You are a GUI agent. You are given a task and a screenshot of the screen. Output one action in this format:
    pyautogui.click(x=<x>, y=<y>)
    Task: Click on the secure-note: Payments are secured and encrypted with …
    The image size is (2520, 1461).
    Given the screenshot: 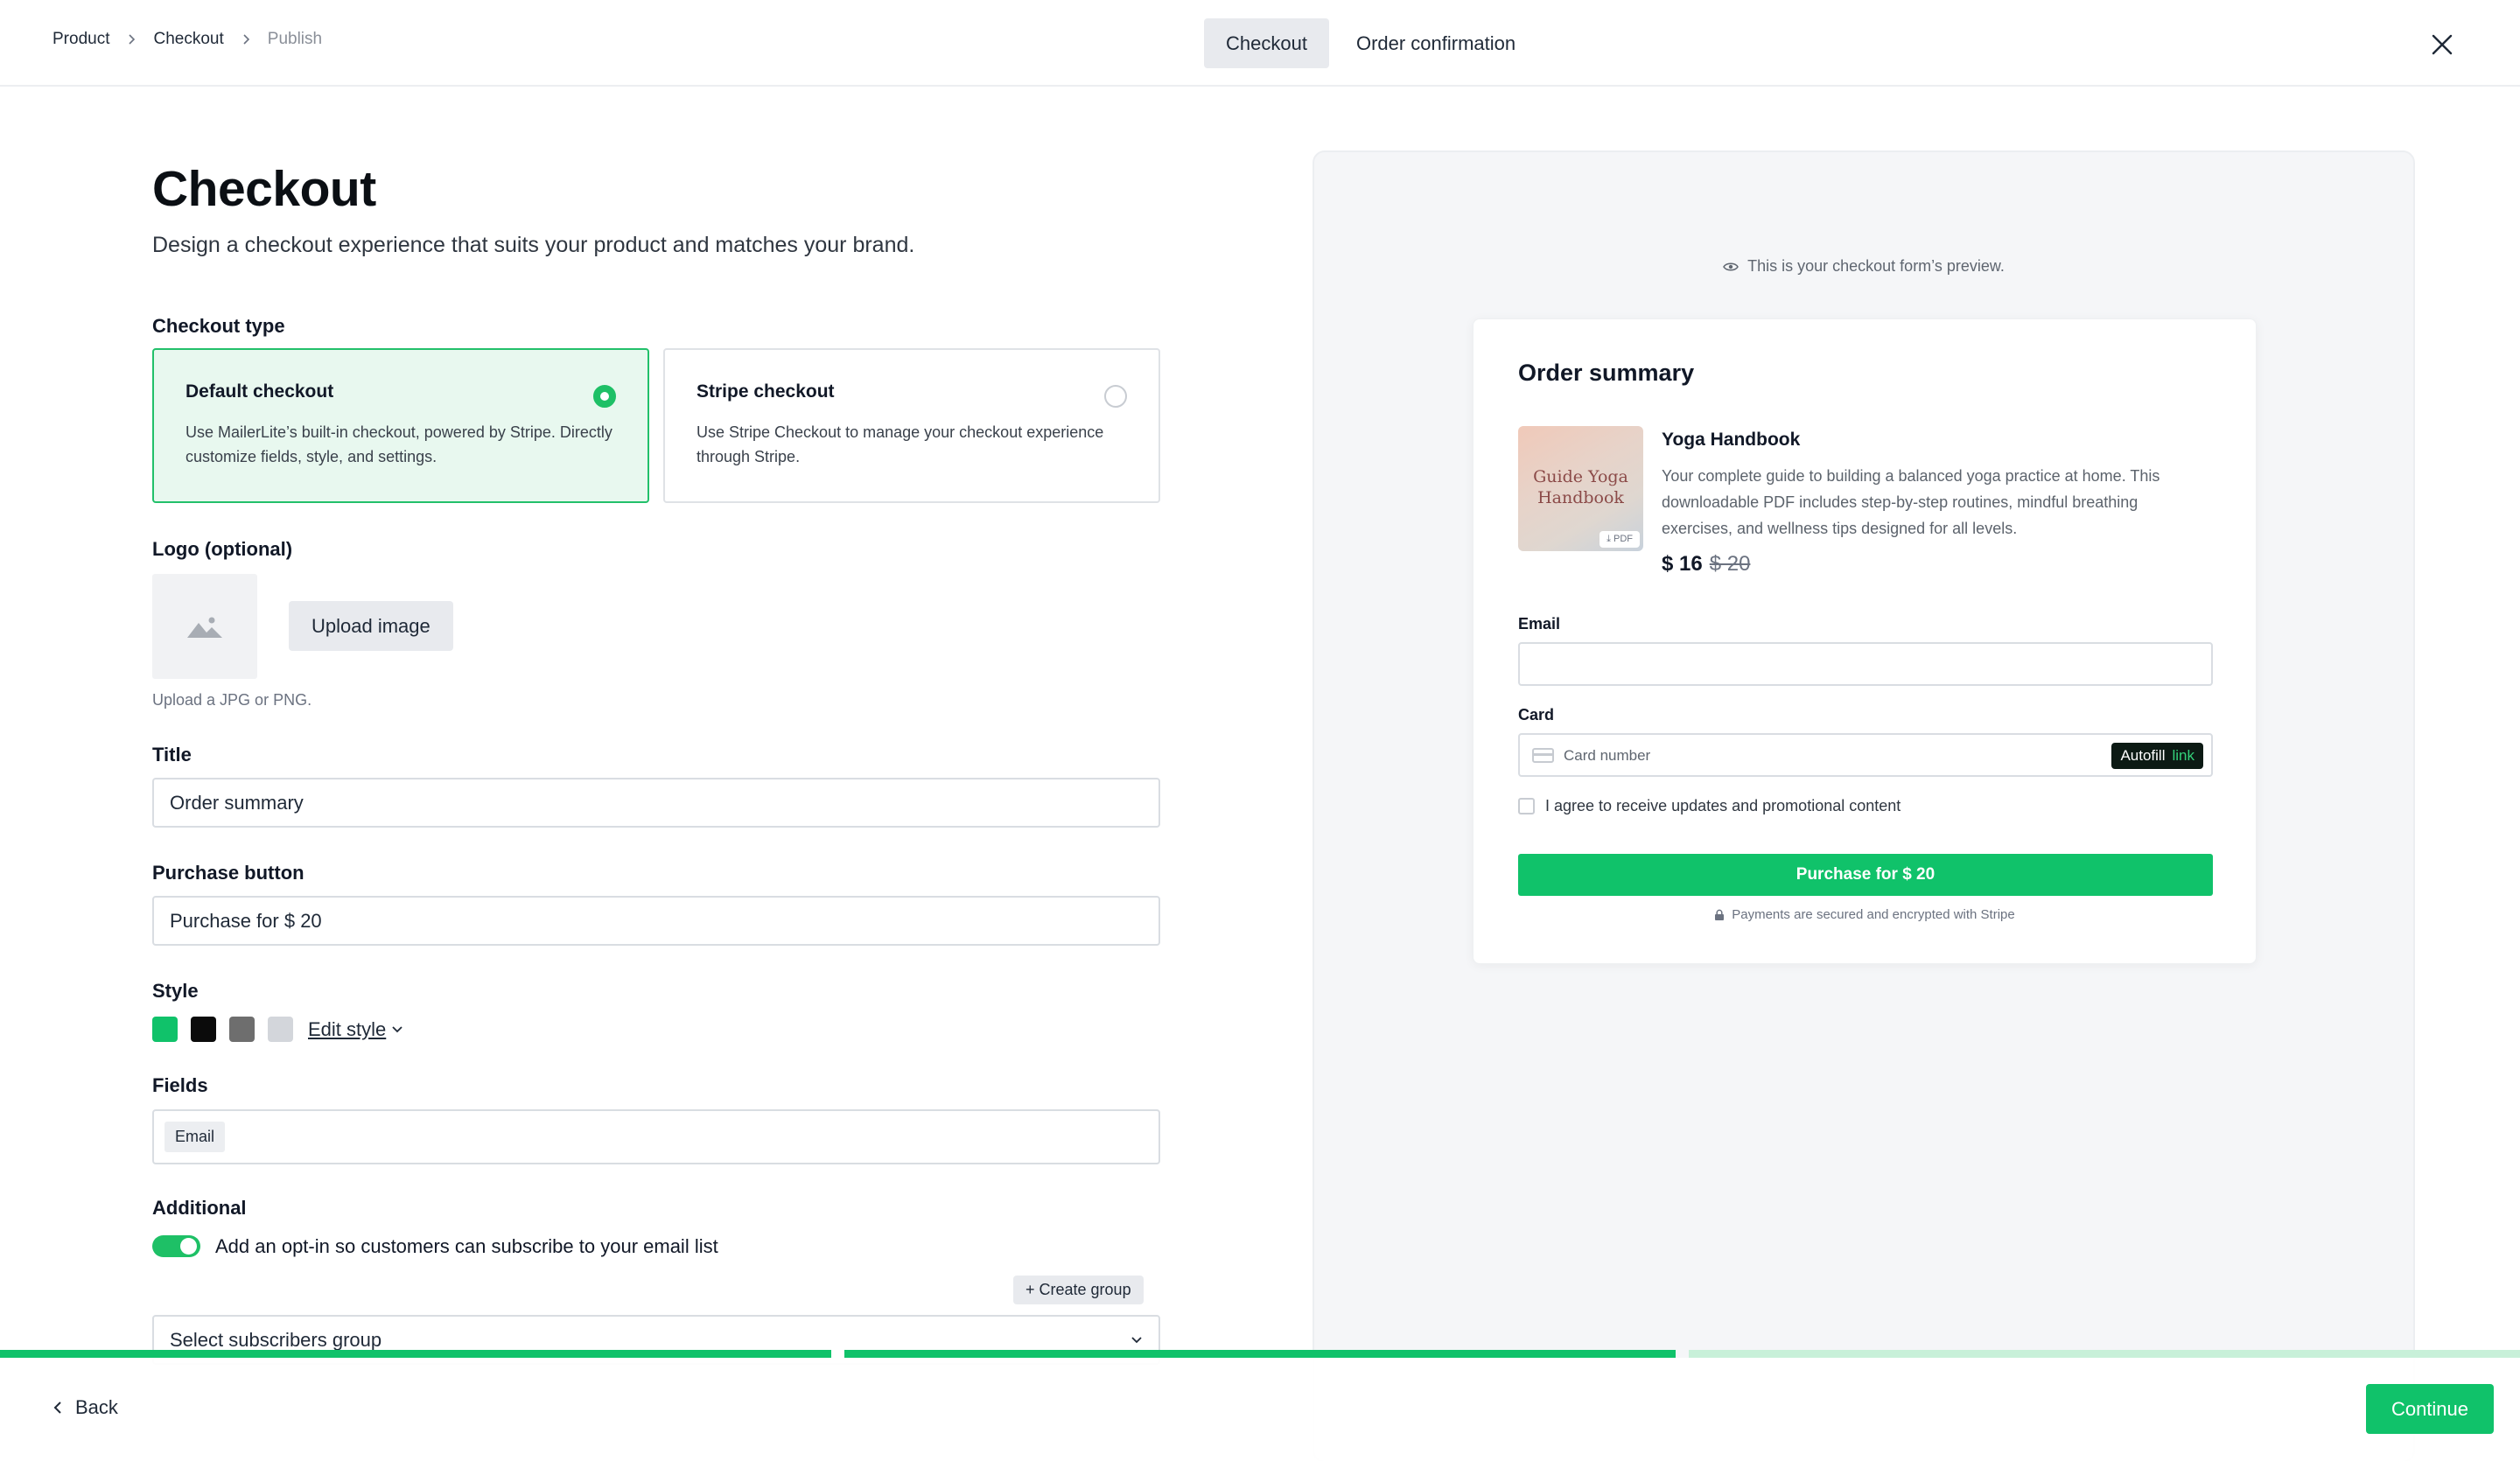 What is the action you would take?
    pyautogui.click(x=1865, y=915)
    